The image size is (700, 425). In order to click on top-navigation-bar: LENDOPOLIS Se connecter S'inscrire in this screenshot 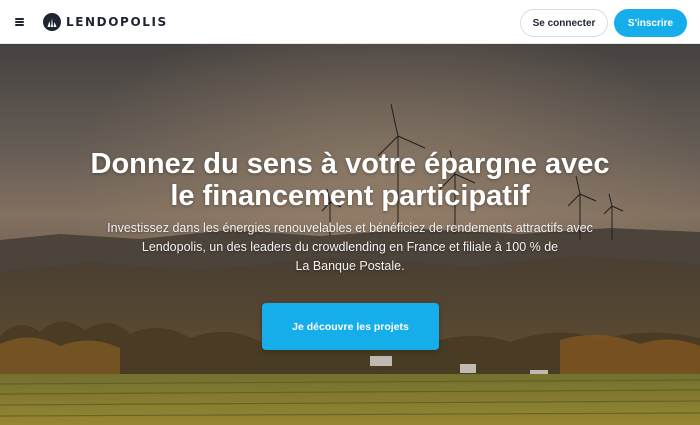, I will do `click(350, 22)`.